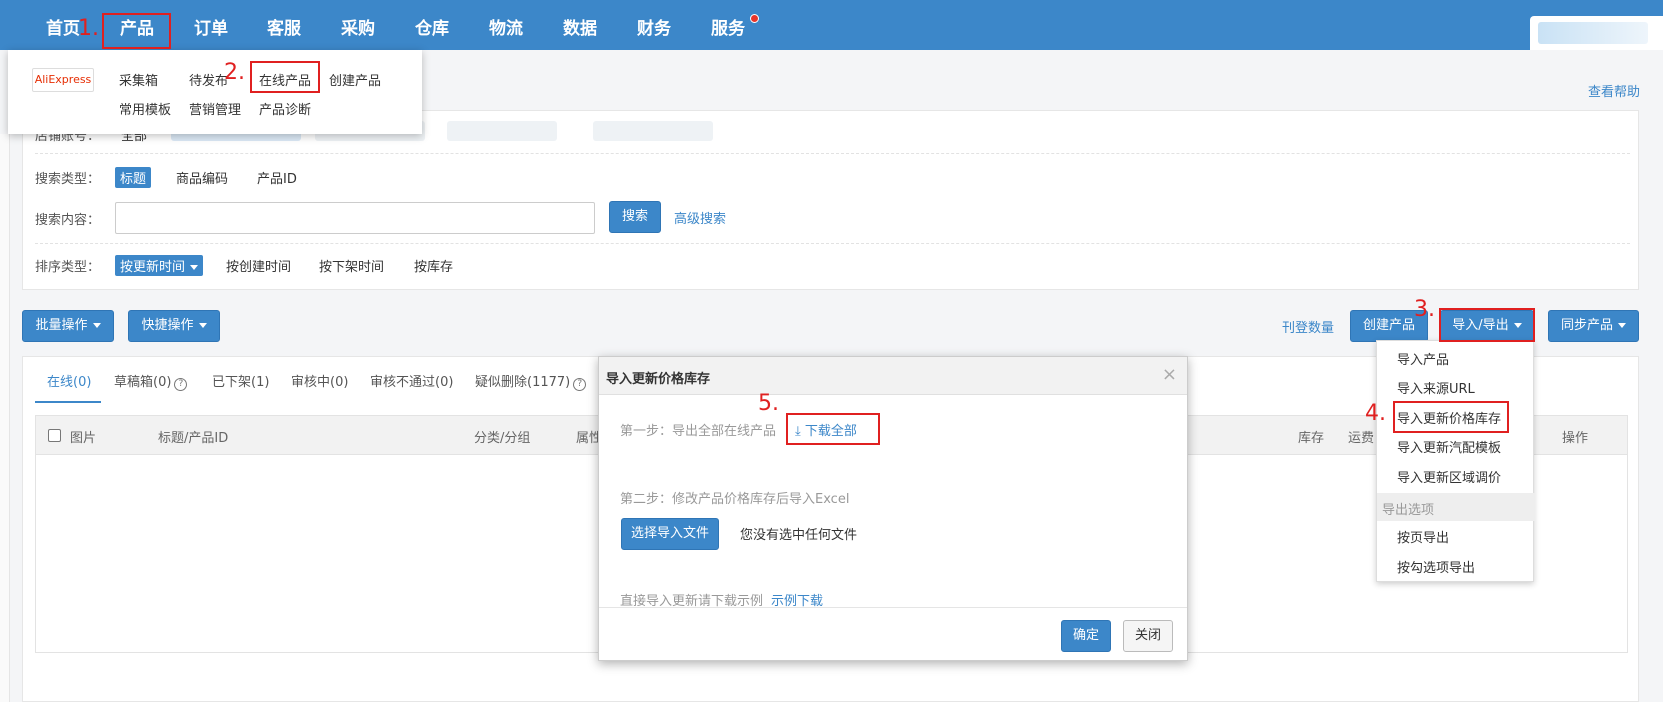 This screenshot has height=702, width=1663. I want to click on quick-operations-button: 快捷操作, so click(174, 326).